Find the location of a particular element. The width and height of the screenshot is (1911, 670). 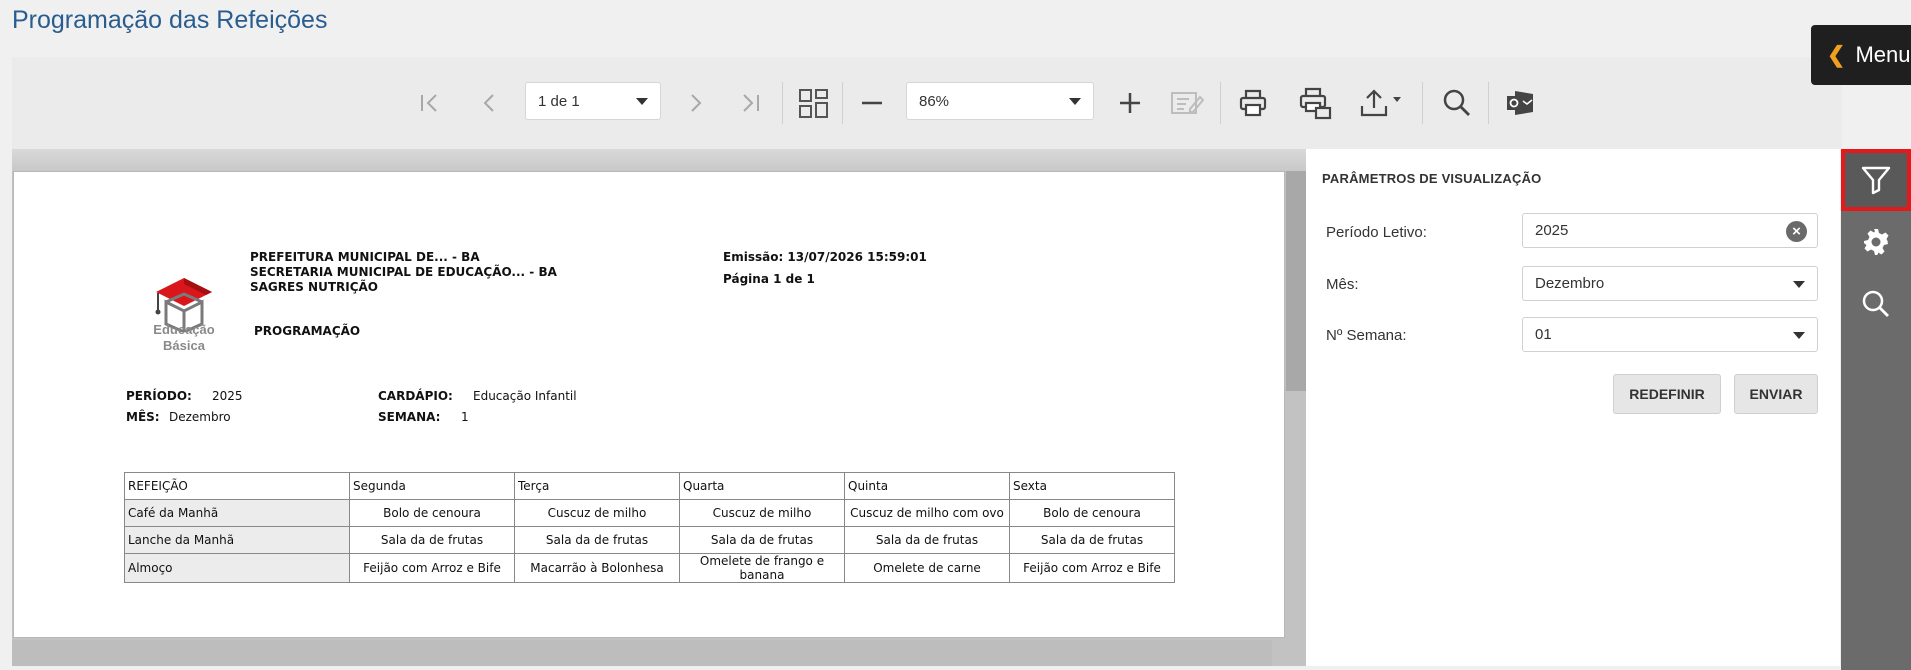

last-page-icon is located at coordinates (750, 103).